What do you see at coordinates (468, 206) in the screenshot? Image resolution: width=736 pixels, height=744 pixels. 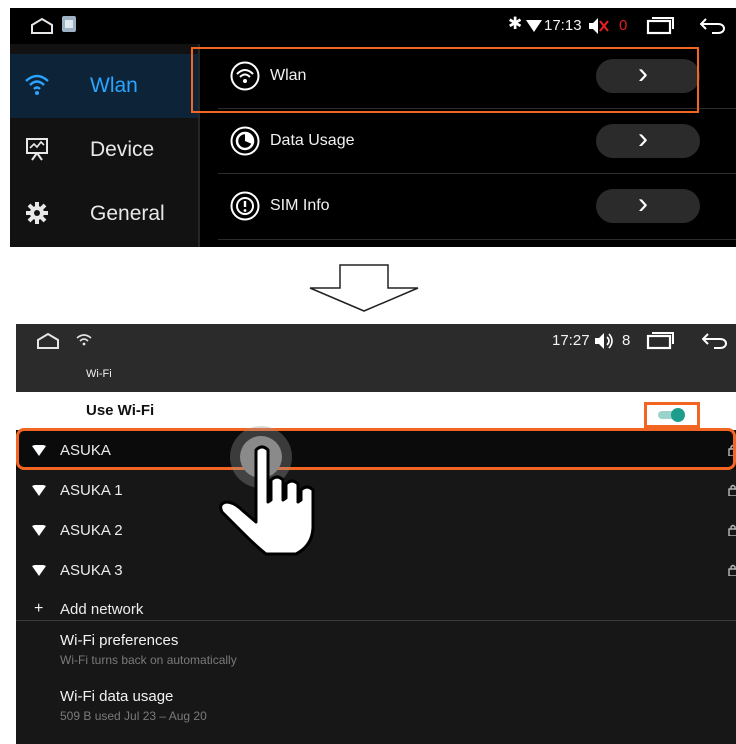 I see `row-sim-info: SIM Info ›` at bounding box center [468, 206].